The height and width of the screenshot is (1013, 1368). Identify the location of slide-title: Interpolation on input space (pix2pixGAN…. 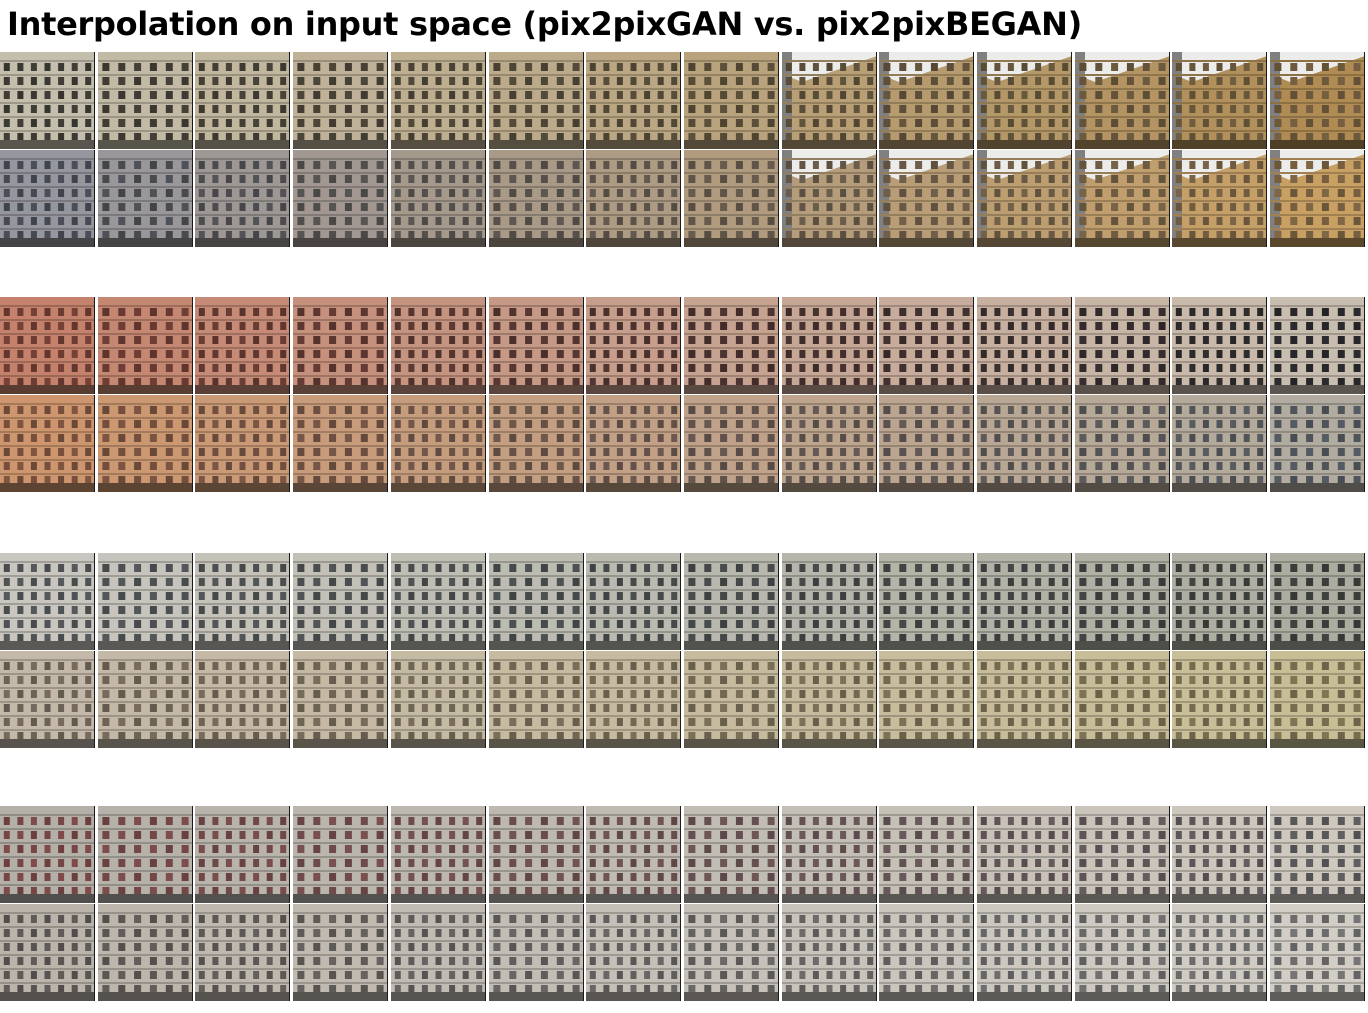
(544, 24).